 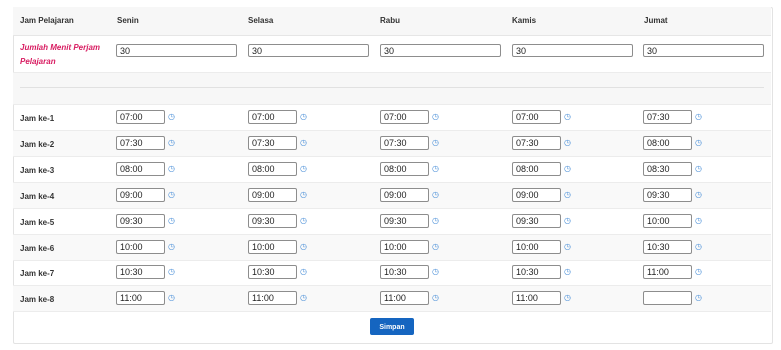 What do you see at coordinates (404, 195) in the screenshot?
I see `time-input-jam-4-rabu` at bounding box center [404, 195].